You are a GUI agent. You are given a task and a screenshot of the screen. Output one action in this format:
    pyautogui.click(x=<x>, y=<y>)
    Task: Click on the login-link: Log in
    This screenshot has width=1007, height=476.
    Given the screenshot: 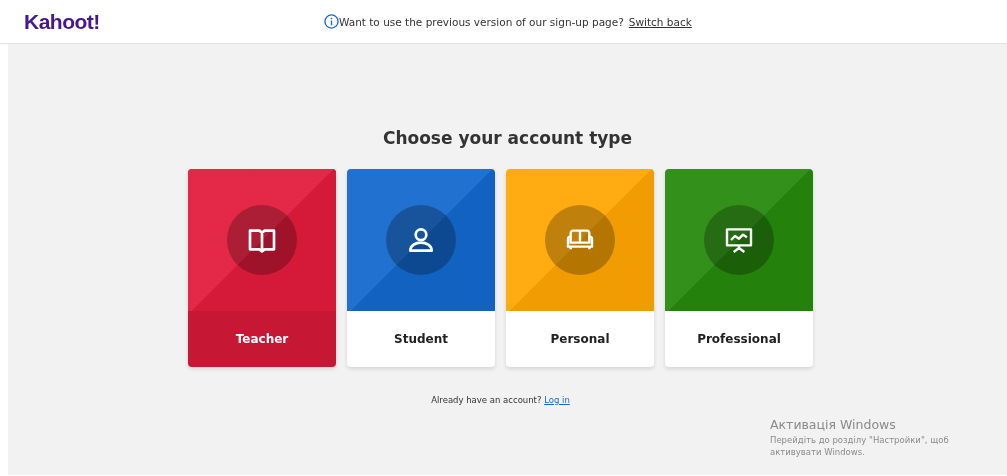 What is the action you would take?
    pyautogui.click(x=557, y=400)
    